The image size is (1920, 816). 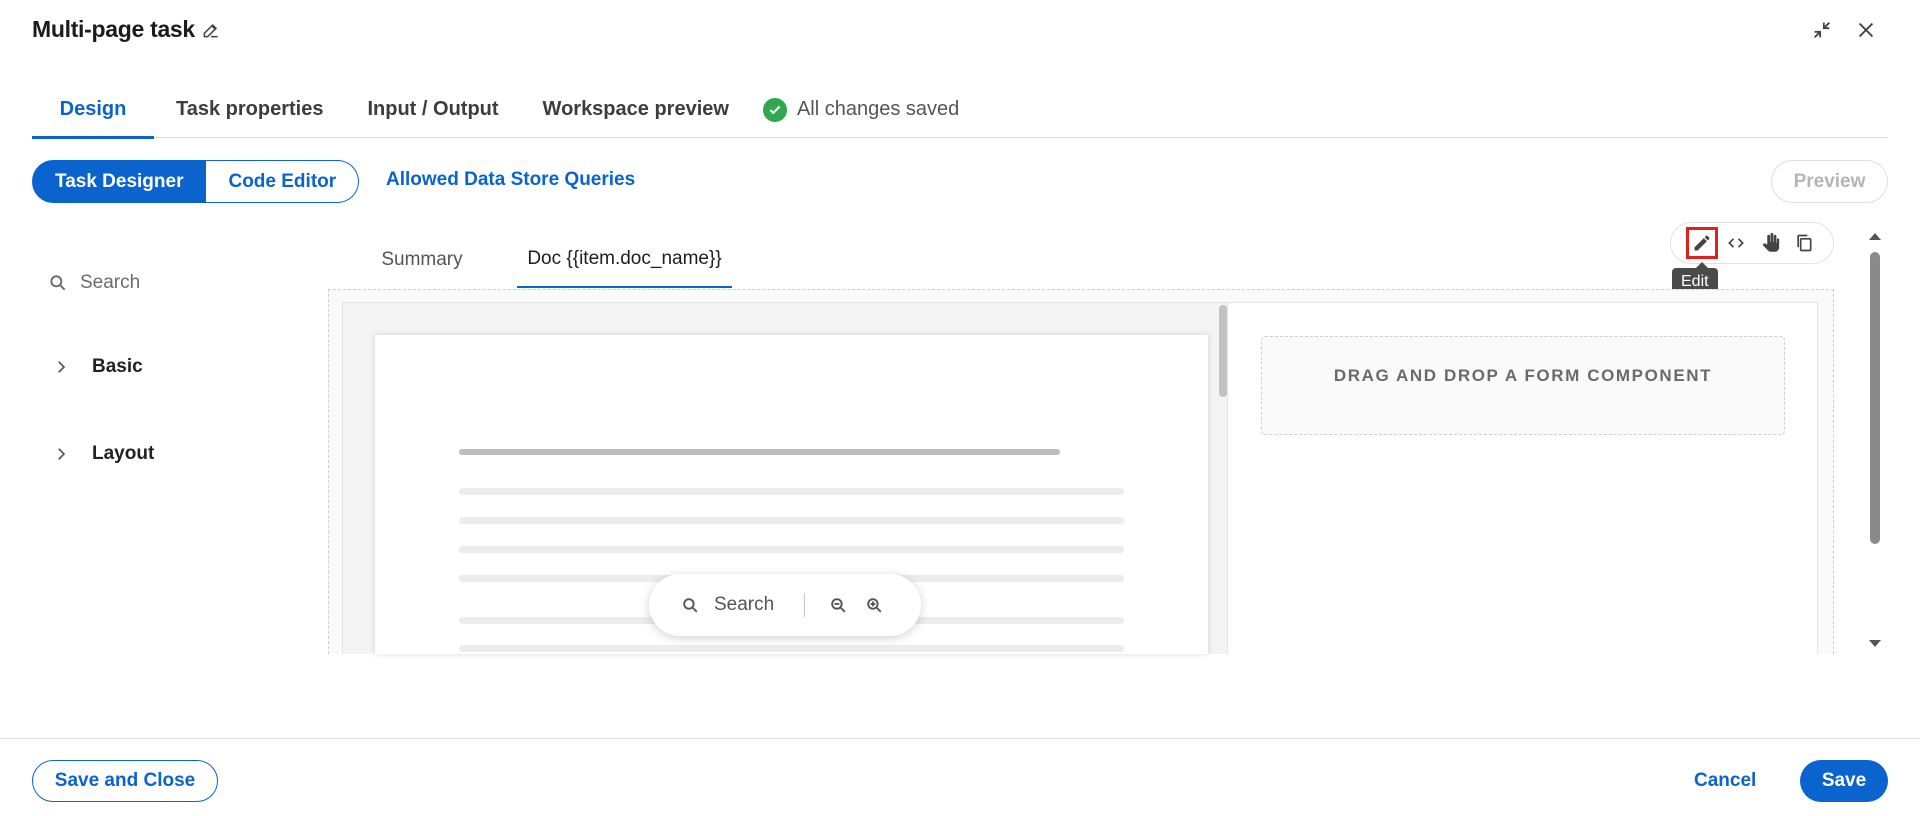 I want to click on code-icon, so click(x=1736, y=243).